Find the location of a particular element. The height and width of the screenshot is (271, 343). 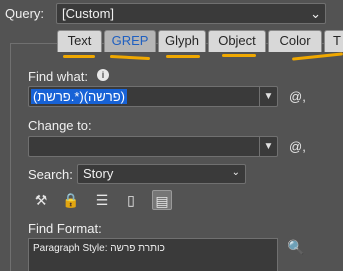

master-pages-icon: ▯ is located at coordinates (131, 200).